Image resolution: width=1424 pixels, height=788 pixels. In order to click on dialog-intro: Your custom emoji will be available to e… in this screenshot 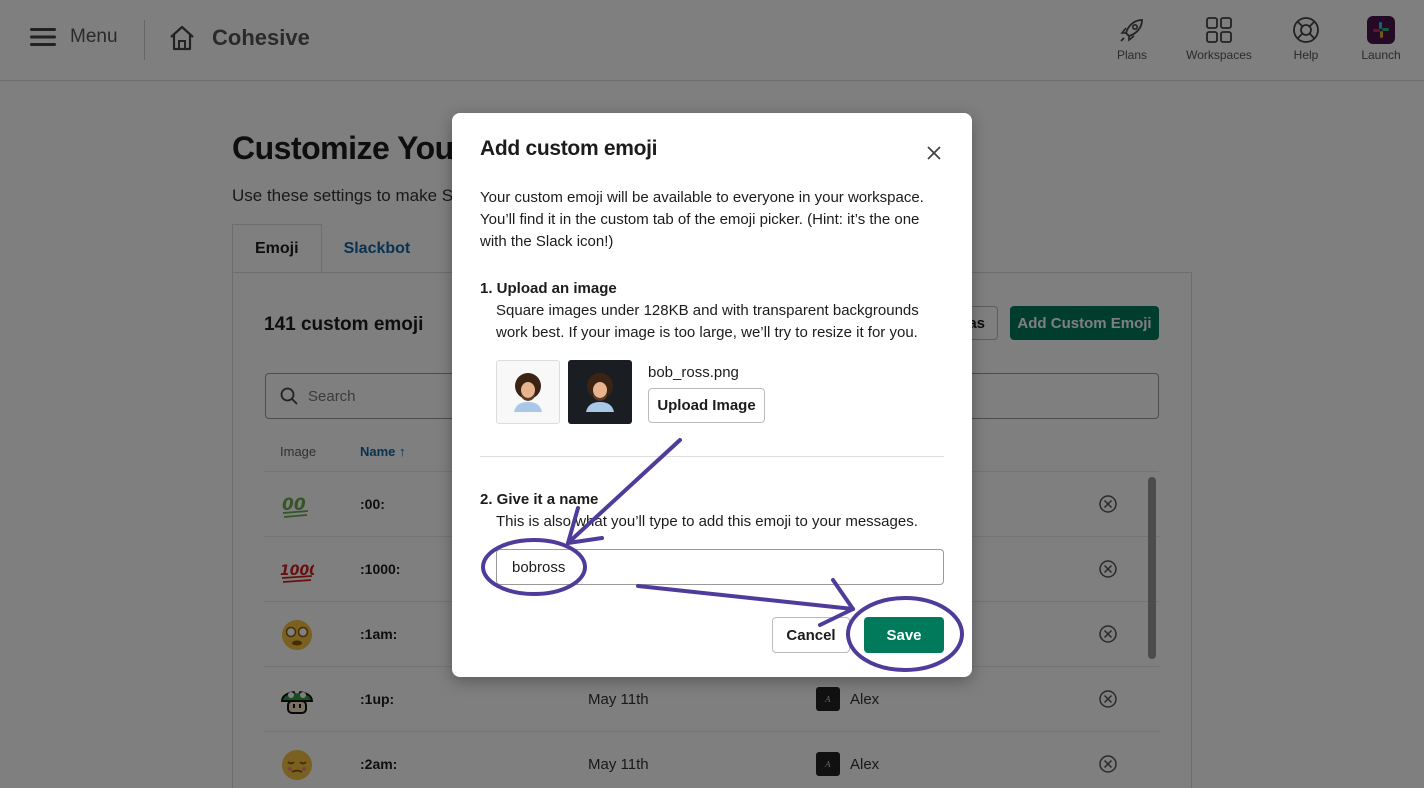, I will do `click(702, 219)`.